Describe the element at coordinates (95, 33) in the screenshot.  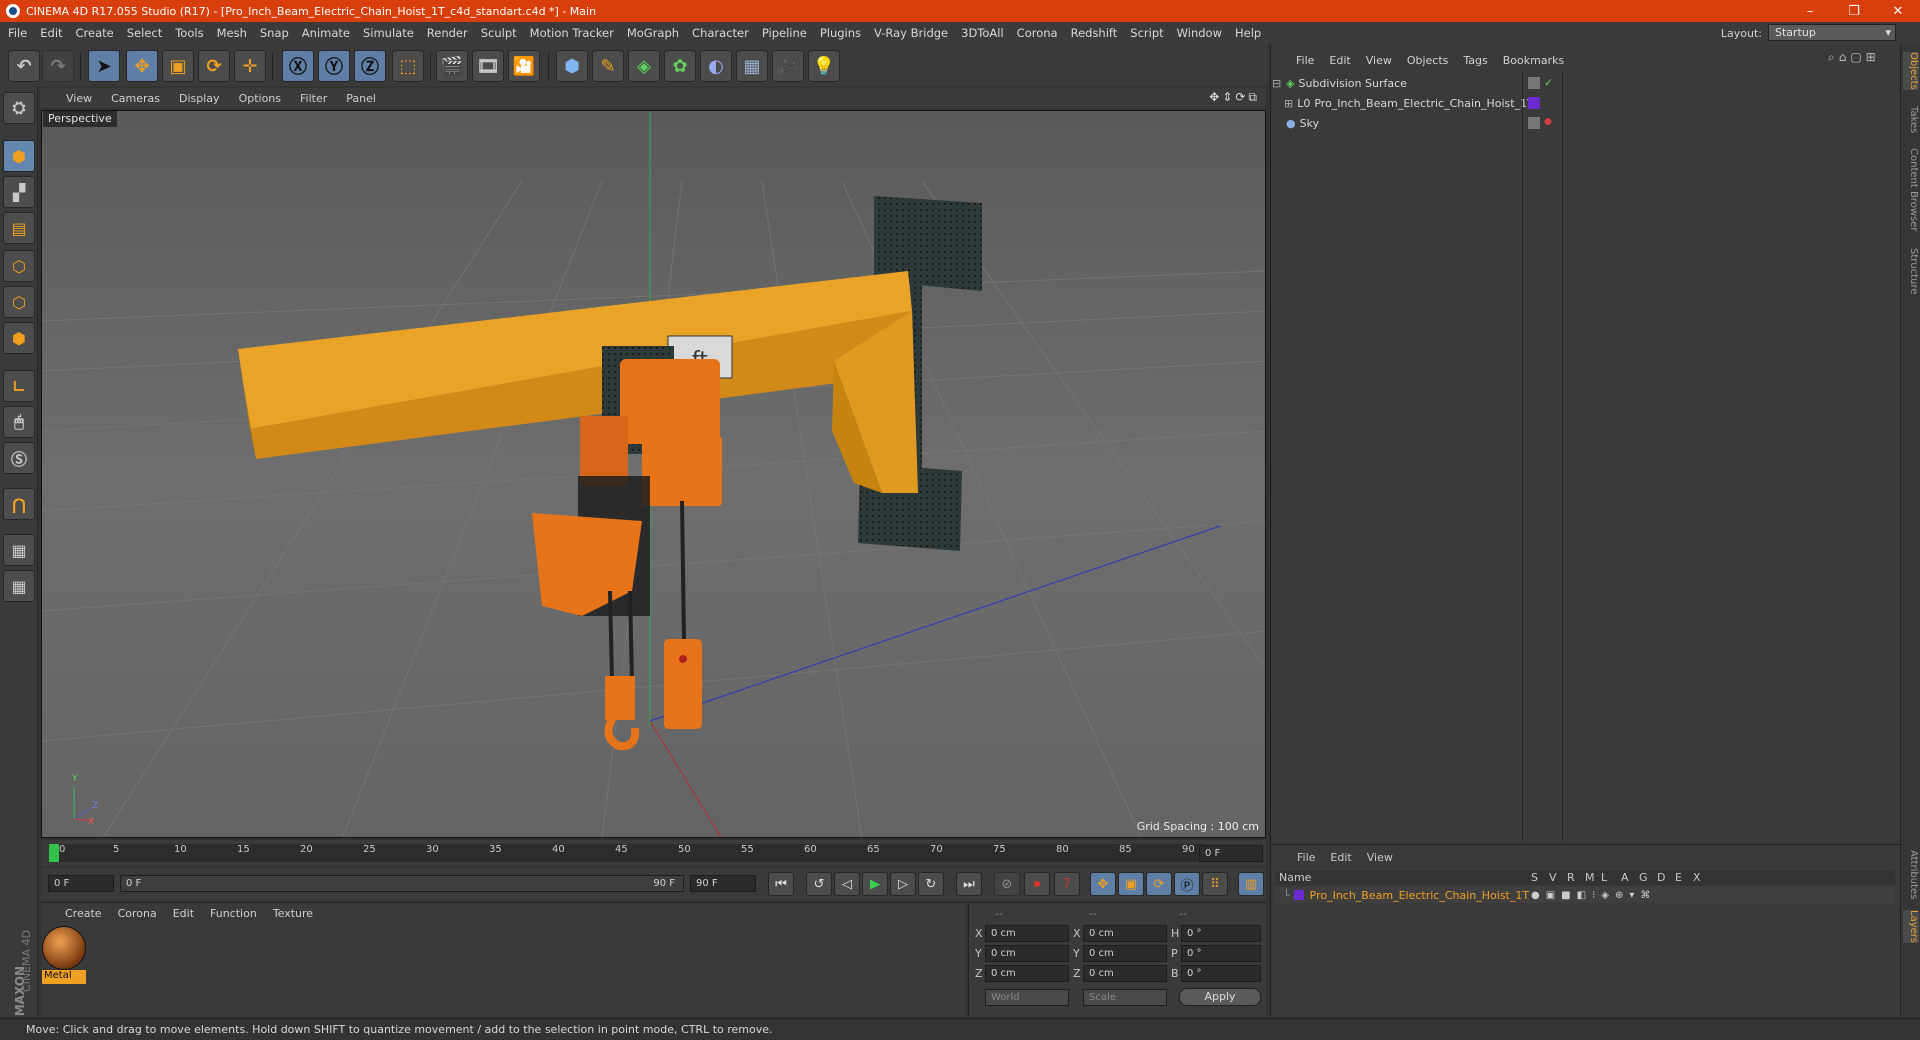
I see `menu-create: Create` at that location.